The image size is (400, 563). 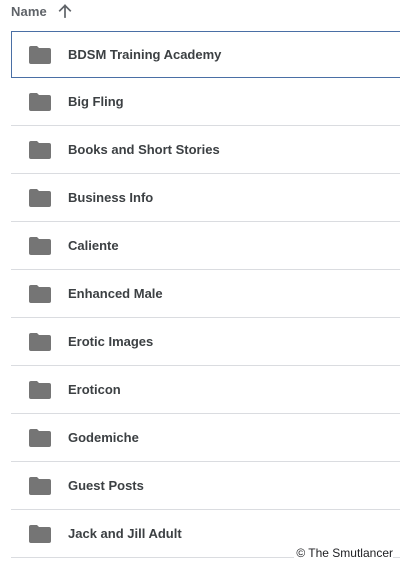 What do you see at coordinates (103, 437) in the screenshot?
I see `folder-name: Godemiche` at bounding box center [103, 437].